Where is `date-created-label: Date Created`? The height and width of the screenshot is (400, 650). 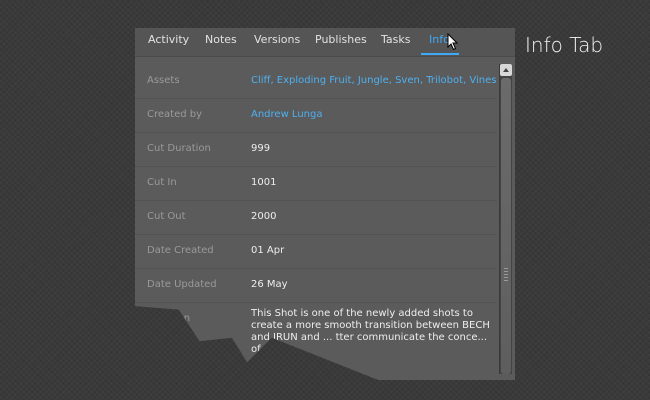 date-created-label: Date Created is located at coordinates (180, 250).